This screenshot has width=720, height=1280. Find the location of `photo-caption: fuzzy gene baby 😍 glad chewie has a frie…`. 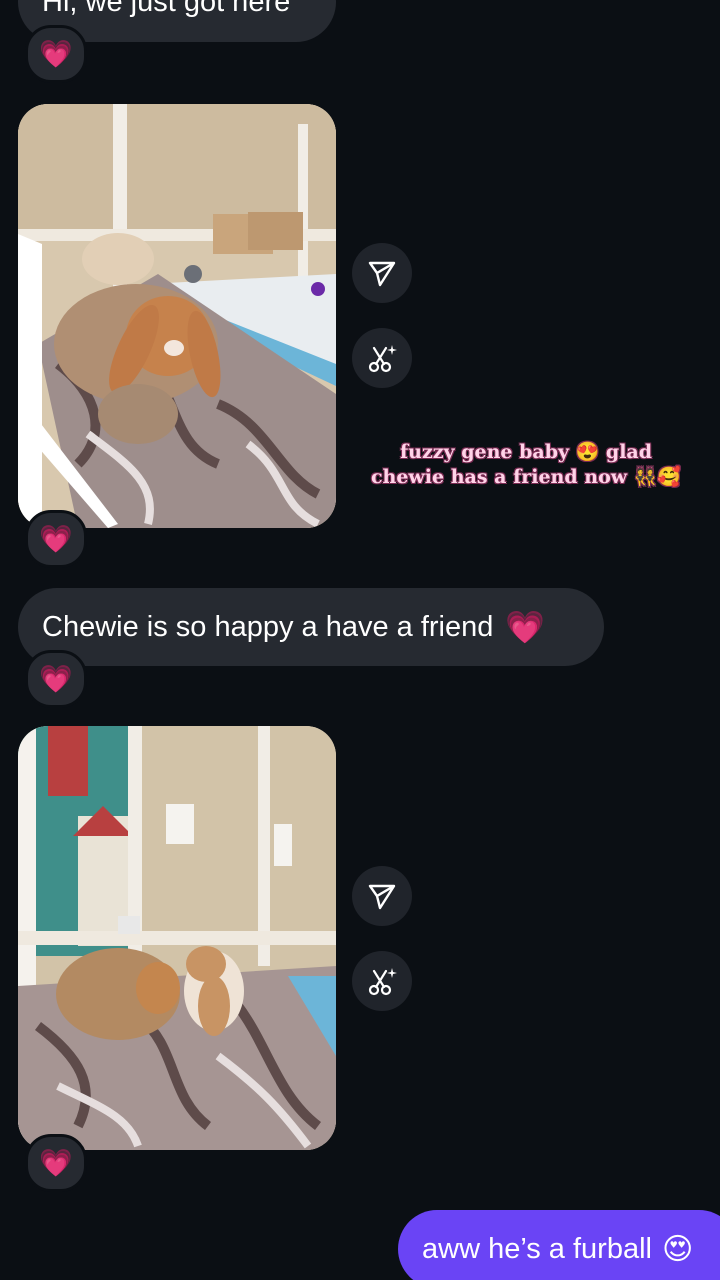

photo-caption: fuzzy gene baby 😍 glad chewie has a frie… is located at coordinates (526, 464).